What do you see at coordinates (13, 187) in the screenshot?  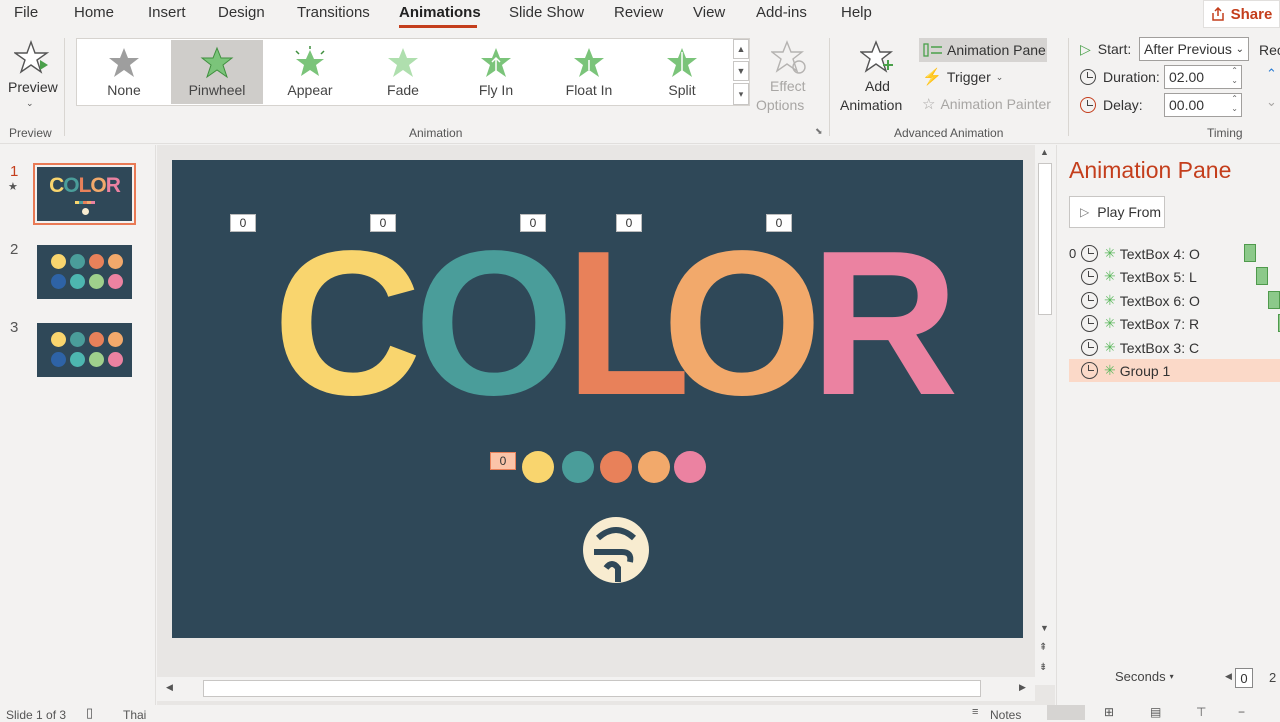 I see `animation-star-icon: ★` at bounding box center [13, 187].